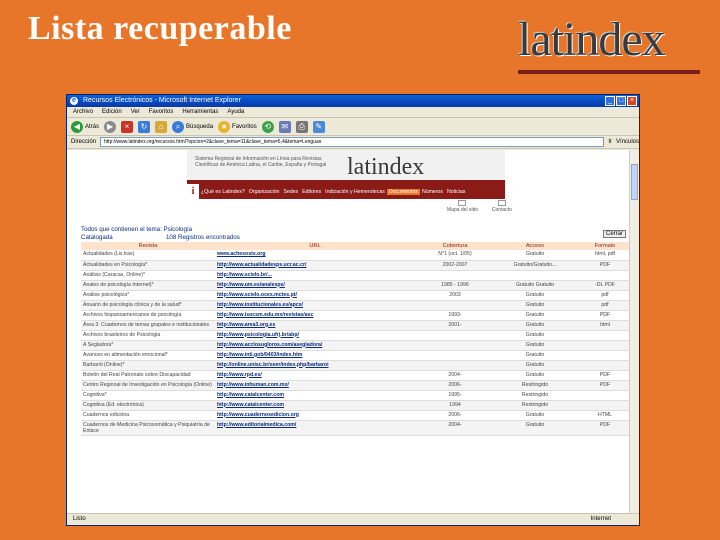  What do you see at coordinates (235, 112) in the screenshot?
I see `menu-item-ayuda: Ayuda` at bounding box center [235, 112].